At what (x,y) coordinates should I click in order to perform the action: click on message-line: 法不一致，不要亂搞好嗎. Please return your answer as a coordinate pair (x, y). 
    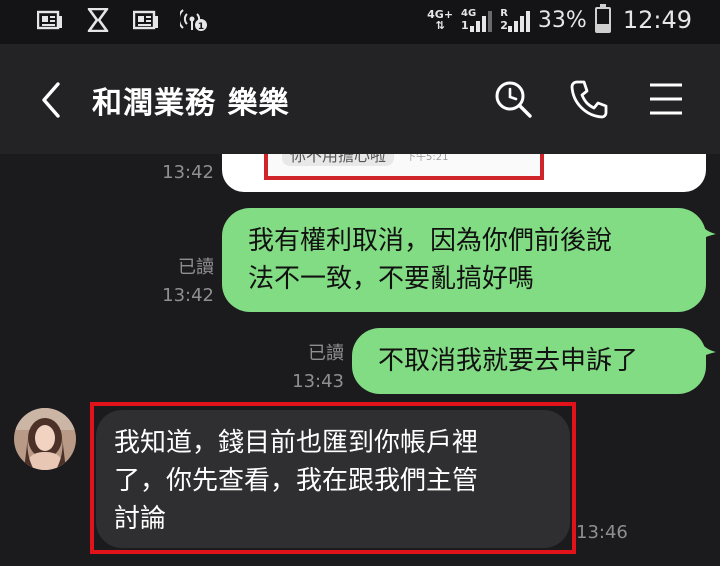
    Looking at the image, I should click on (391, 279).